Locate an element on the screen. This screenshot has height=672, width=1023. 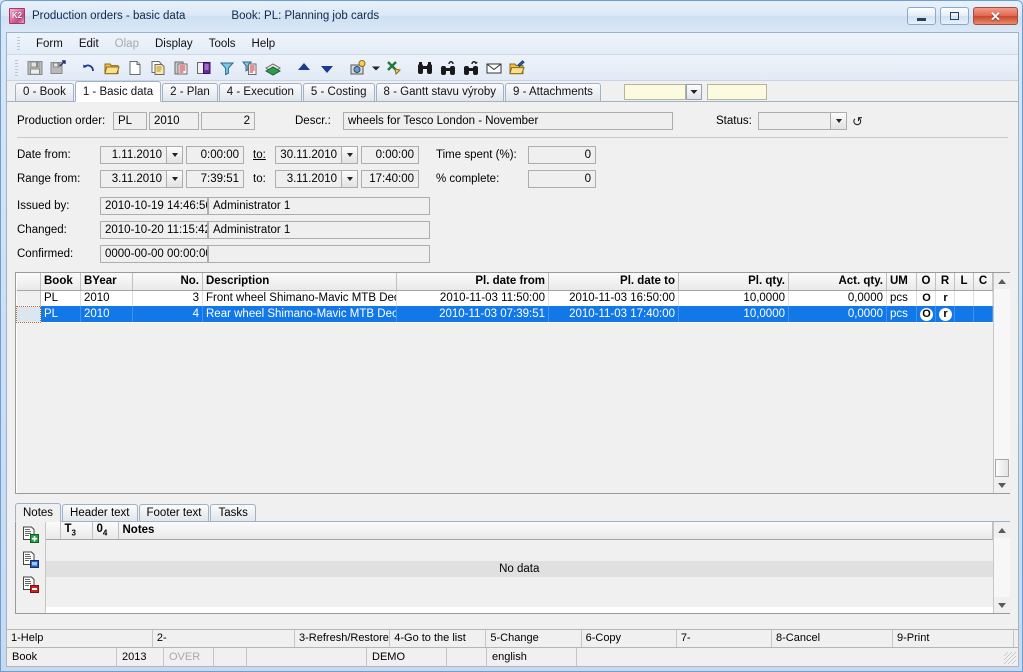
filter-document-icon is located at coordinates (250, 68).